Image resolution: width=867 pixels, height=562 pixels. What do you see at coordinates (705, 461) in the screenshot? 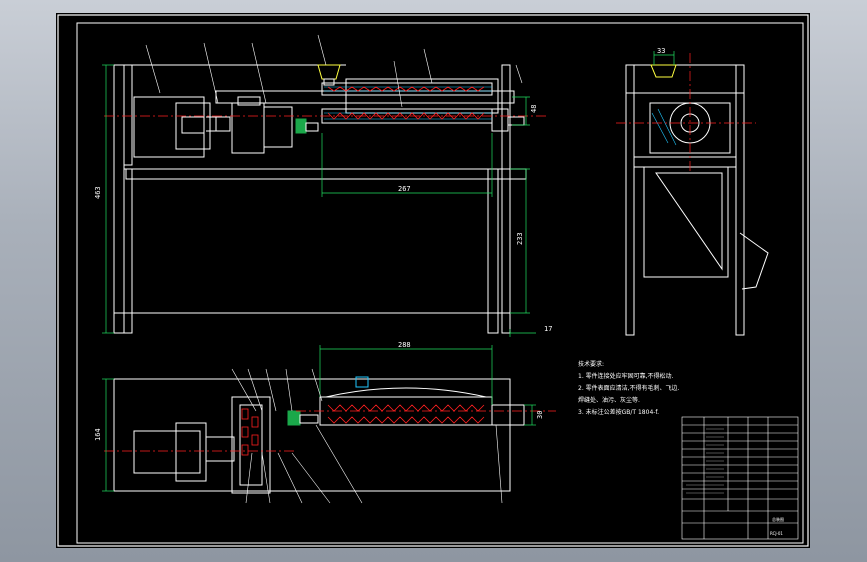
I see `title-block-fill` at bounding box center [705, 461].